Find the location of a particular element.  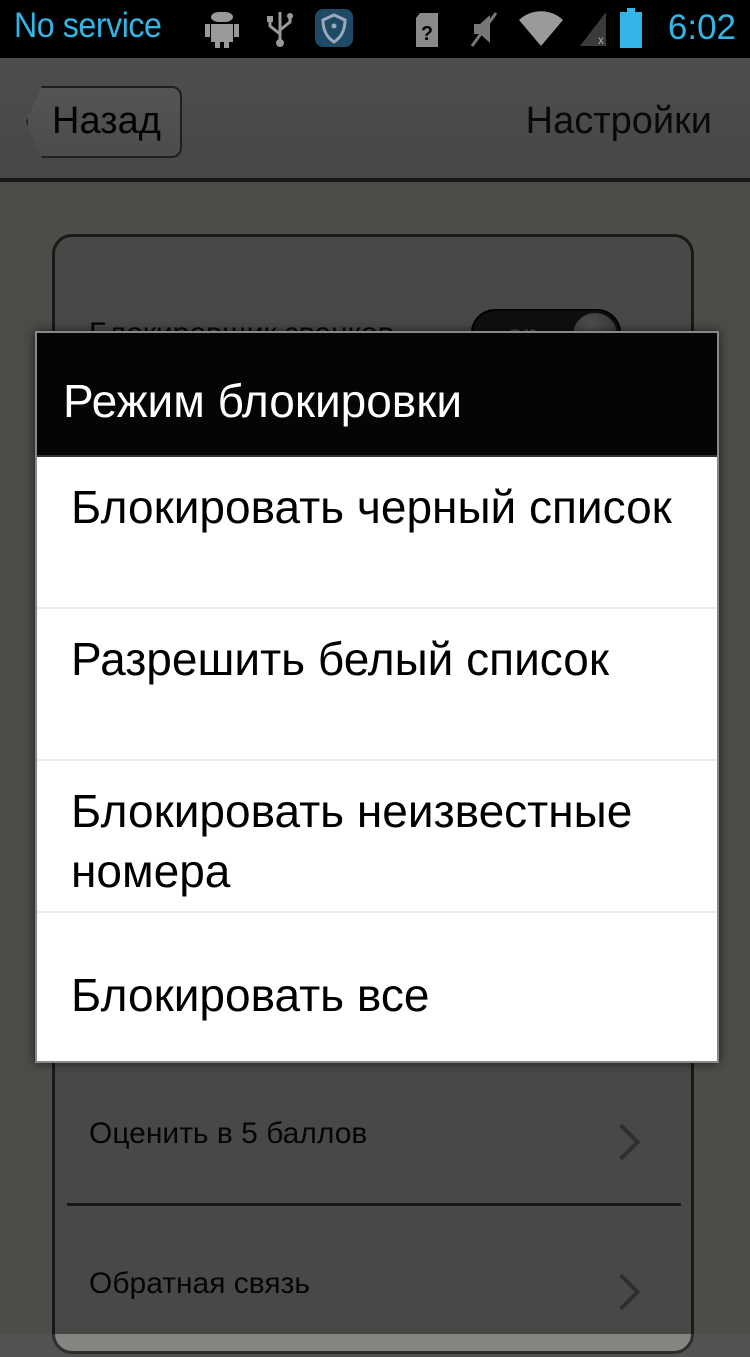

battery-icon is located at coordinates (631, 30).